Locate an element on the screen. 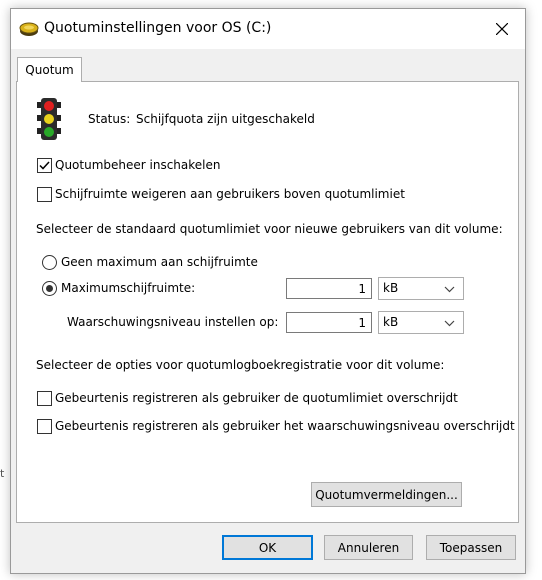 The height and width of the screenshot is (580, 542). log-limit-checkbox is located at coordinates (44, 398).